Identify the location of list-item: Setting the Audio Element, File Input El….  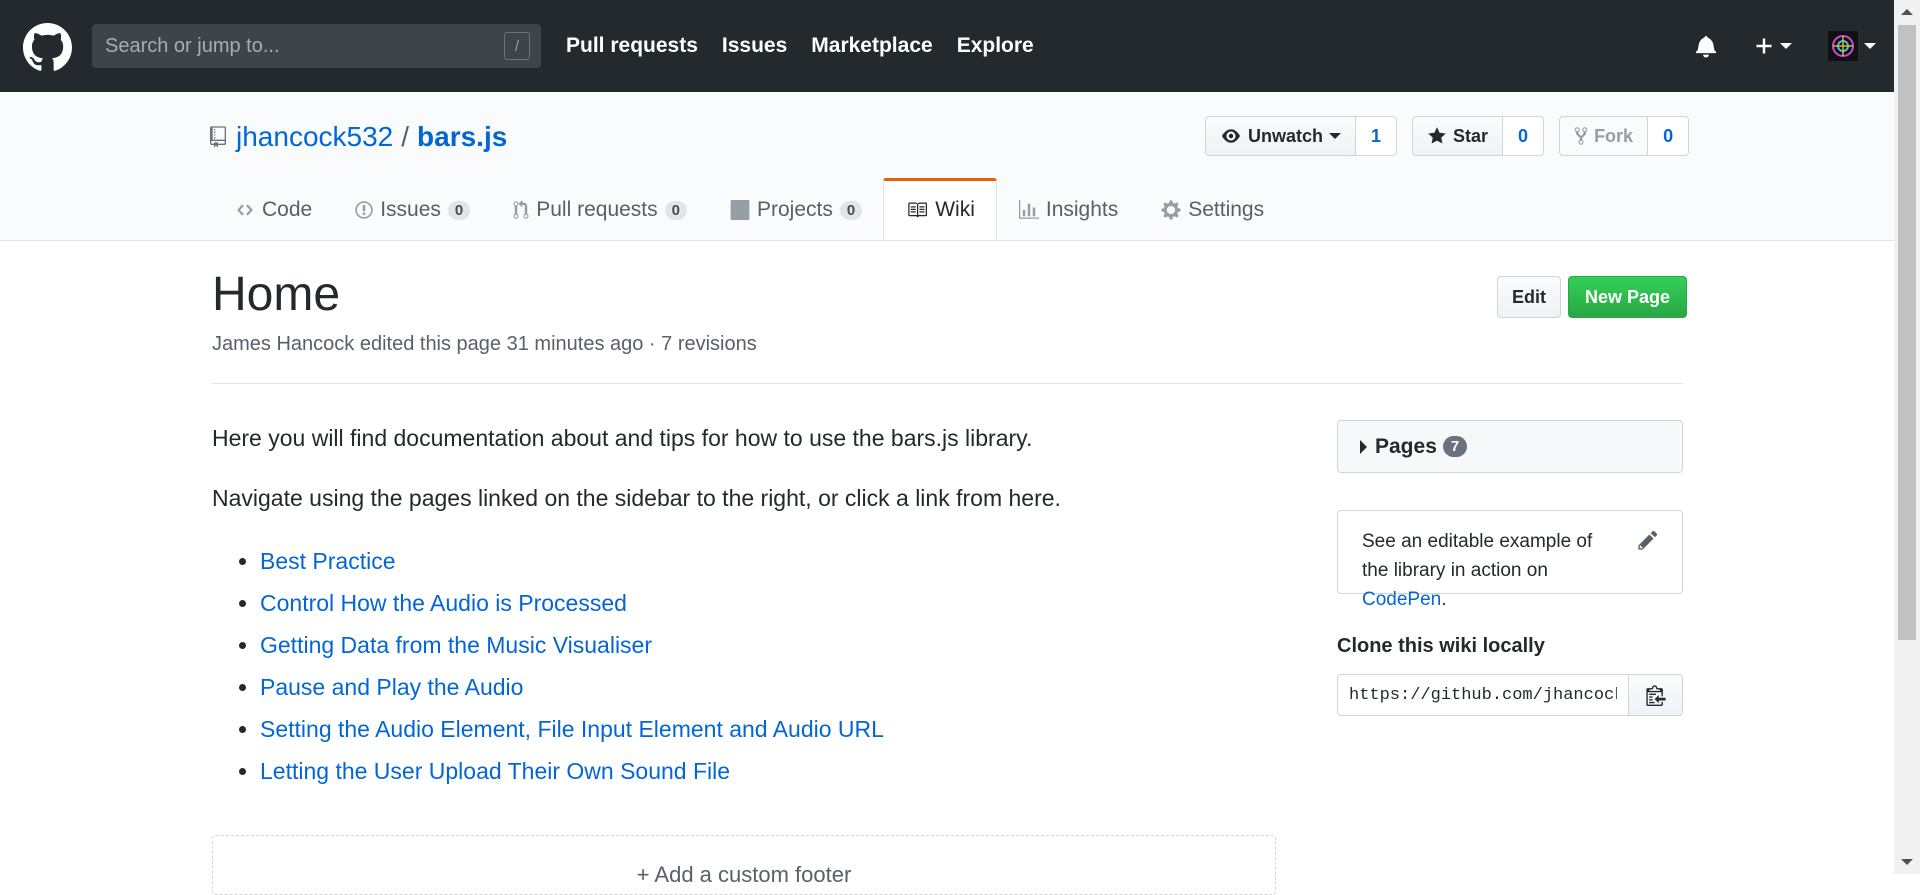
(766, 729).